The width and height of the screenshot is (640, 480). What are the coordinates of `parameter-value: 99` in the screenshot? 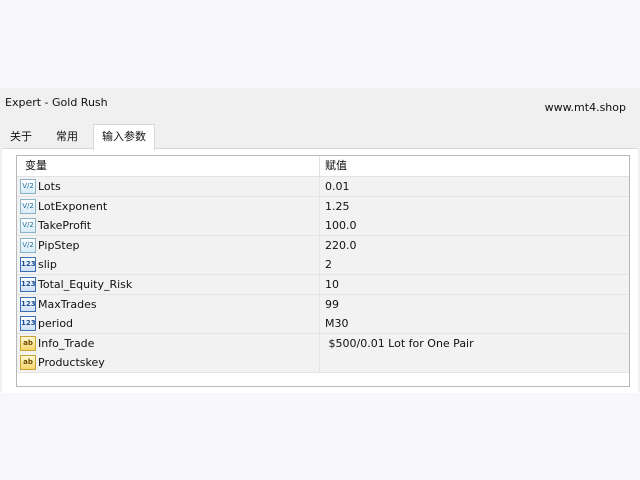 It's located at (332, 304).